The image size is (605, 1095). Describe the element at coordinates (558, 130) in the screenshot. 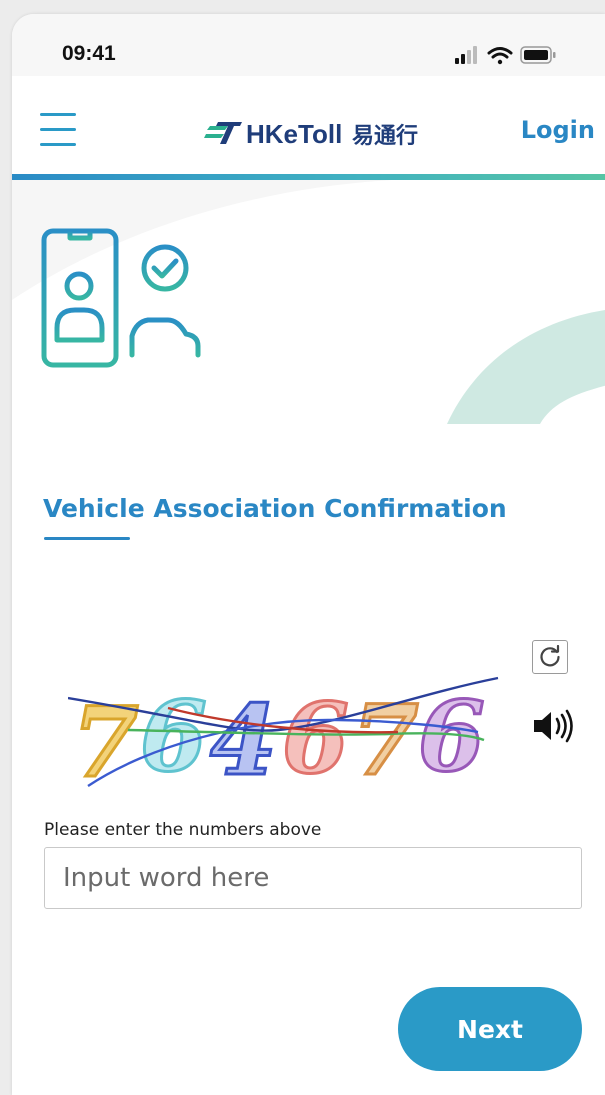

I see `login-link: Login` at that location.